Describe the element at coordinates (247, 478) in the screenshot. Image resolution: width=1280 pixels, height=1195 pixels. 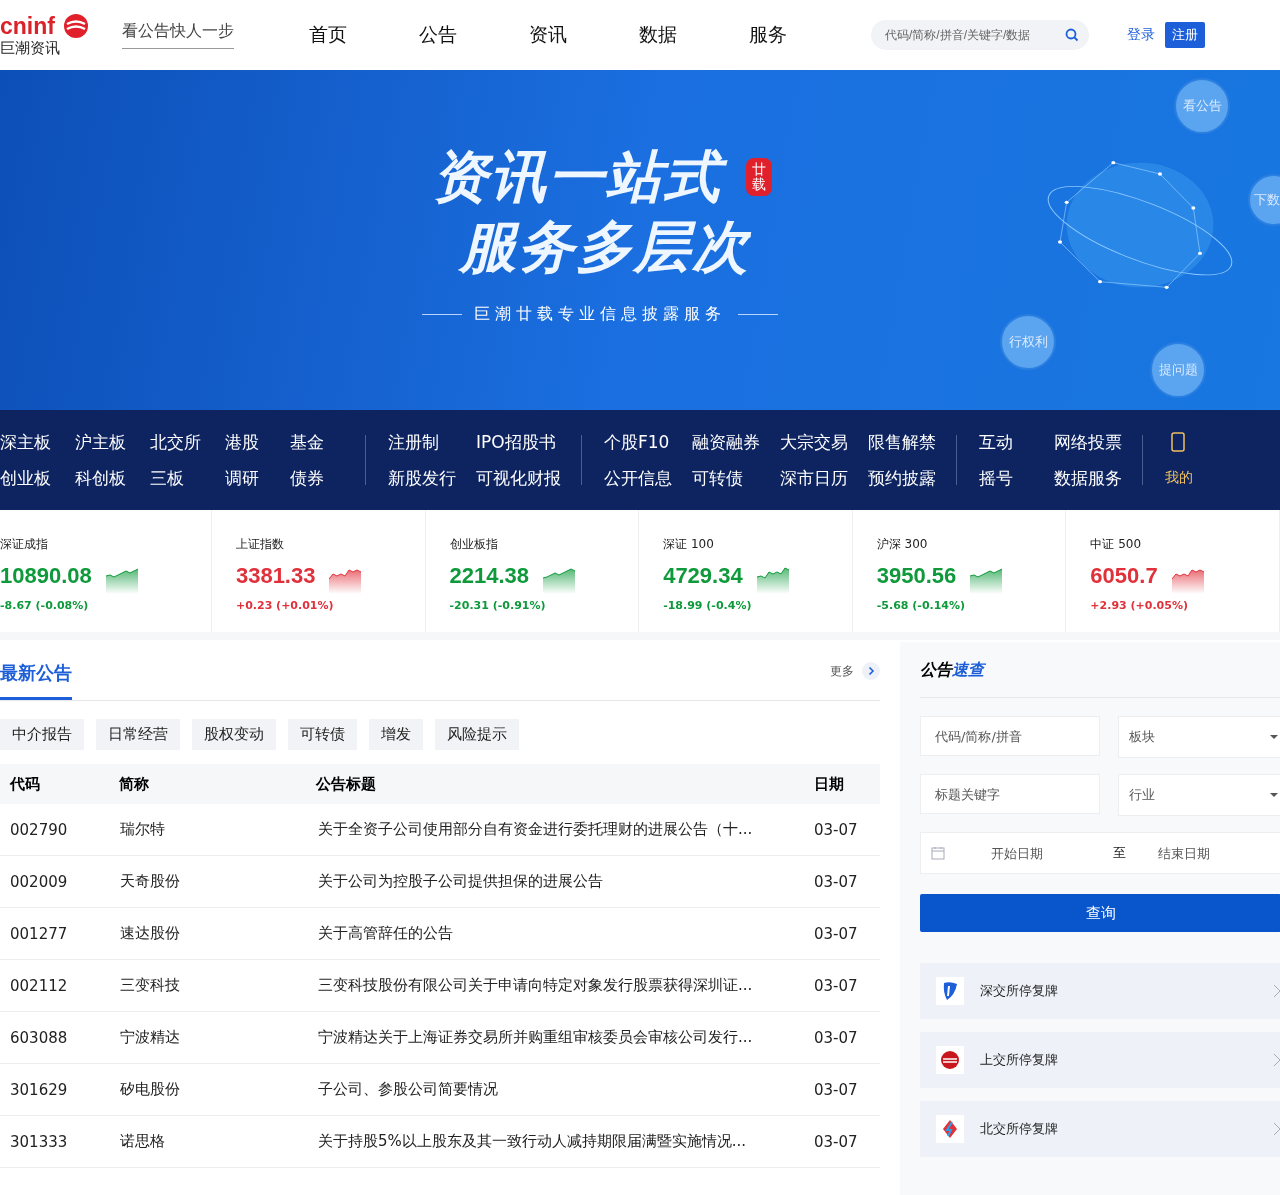
I see `quick-nav-link: 调研` at that location.